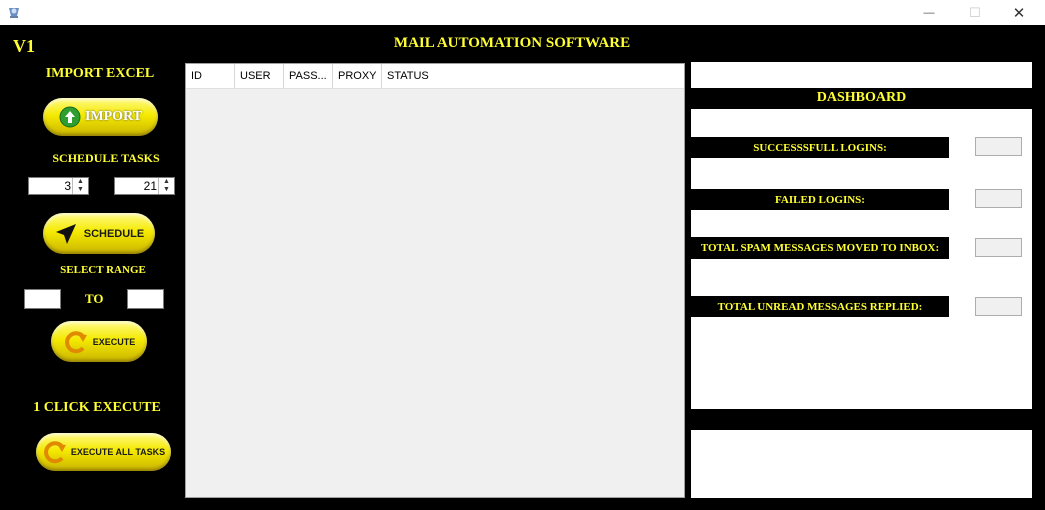 The height and width of the screenshot is (510, 1045). I want to click on schedule-heading: SCHEDULE TASKS, so click(106, 158).